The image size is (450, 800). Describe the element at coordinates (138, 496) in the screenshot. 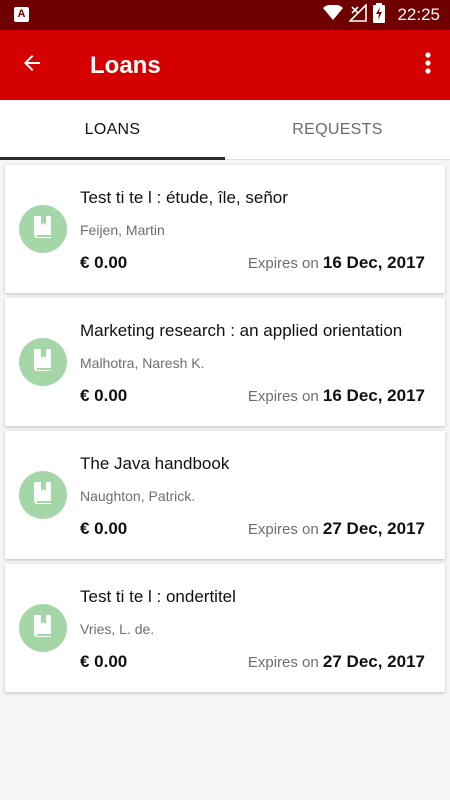

I see `loan-author: Naughton, Patrick.` at that location.